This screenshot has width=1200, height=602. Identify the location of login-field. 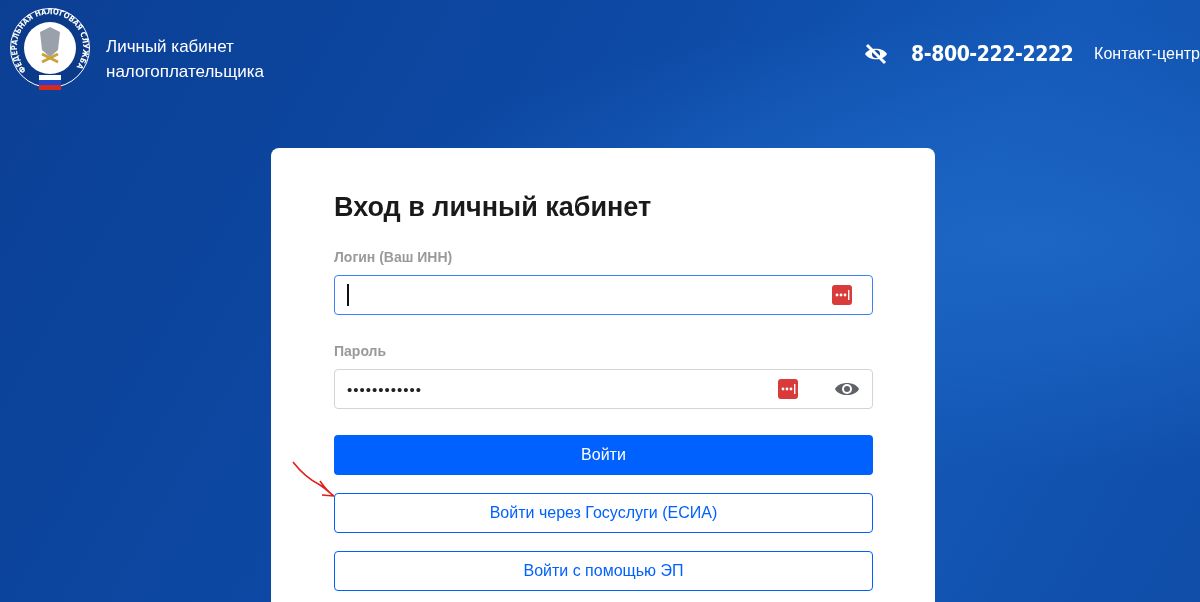
(603, 295).